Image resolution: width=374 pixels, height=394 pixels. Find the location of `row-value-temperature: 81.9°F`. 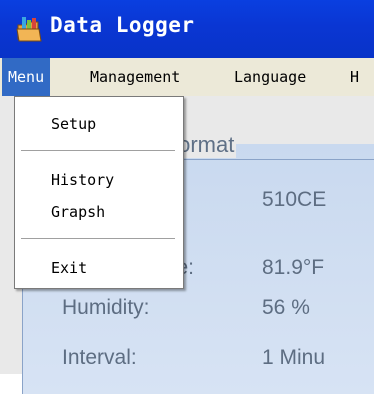

row-value-temperature: 81.9°F is located at coordinates (293, 267).